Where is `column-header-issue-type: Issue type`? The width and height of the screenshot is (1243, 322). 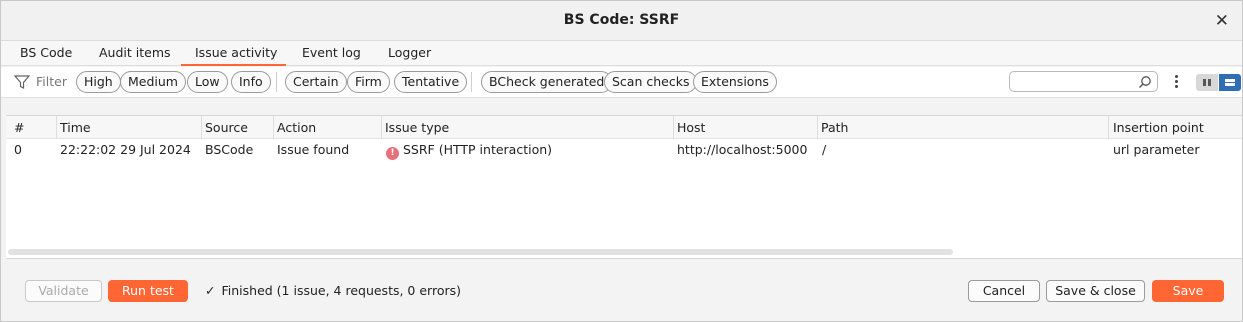 column-header-issue-type: Issue type is located at coordinates (417, 127).